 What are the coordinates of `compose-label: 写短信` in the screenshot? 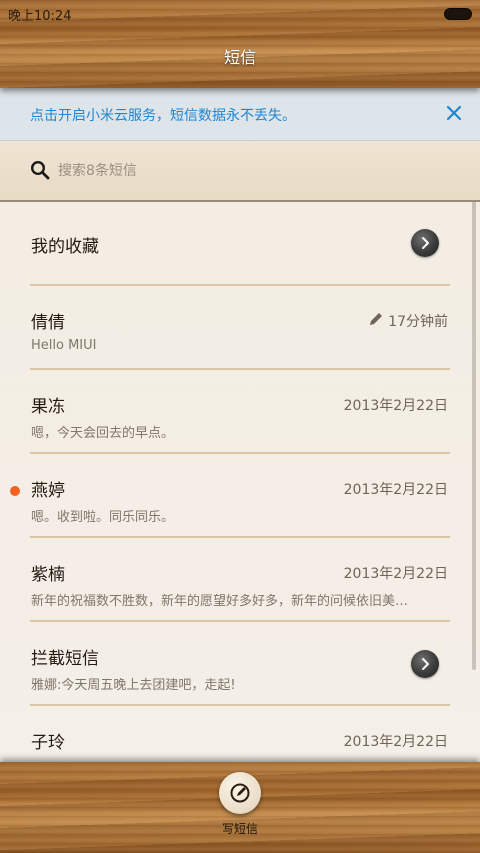 It's located at (239, 829).